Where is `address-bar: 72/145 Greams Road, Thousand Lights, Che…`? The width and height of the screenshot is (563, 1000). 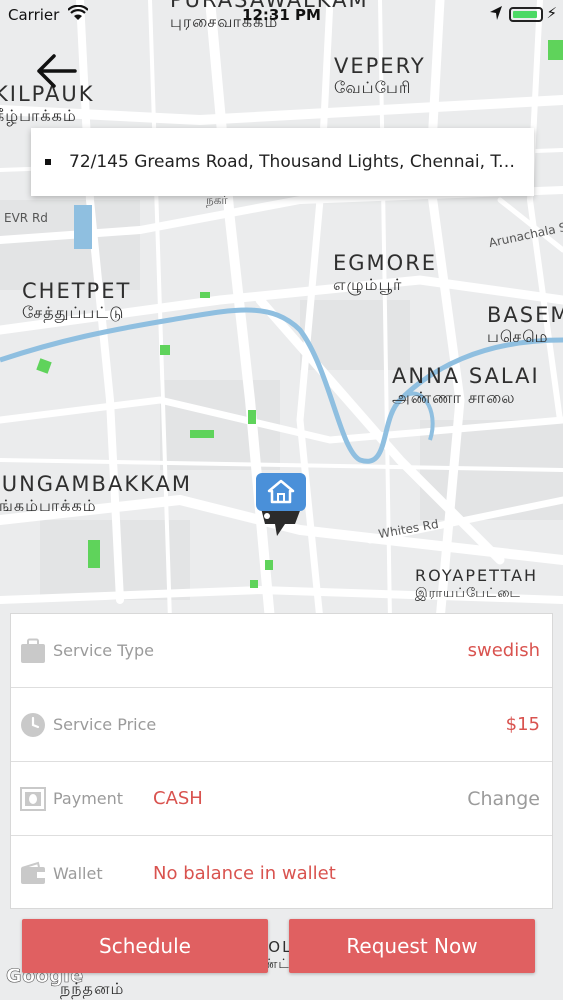 address-bar: 72/145 Greams Road, Thousand Lights, Che… is located at coordinates (282, 162).